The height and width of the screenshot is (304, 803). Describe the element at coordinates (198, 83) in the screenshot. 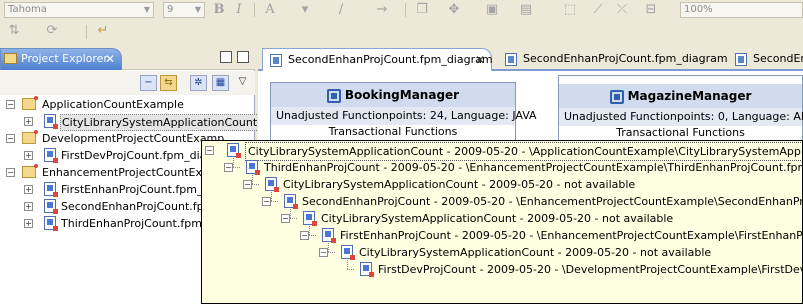

I see `settings-icon: ✲` at that location.